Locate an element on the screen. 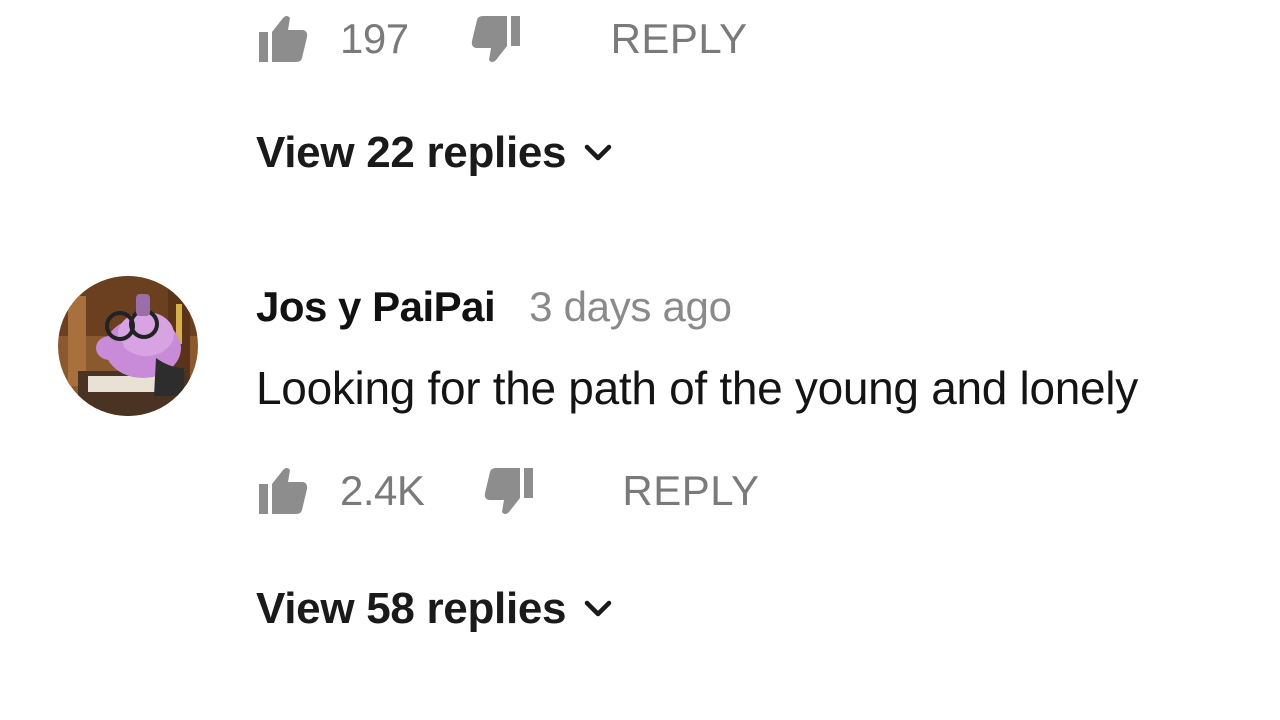 The height and width of the screenshot is (720, 1280). like-count: 197 is located at coordinates (374, 38).